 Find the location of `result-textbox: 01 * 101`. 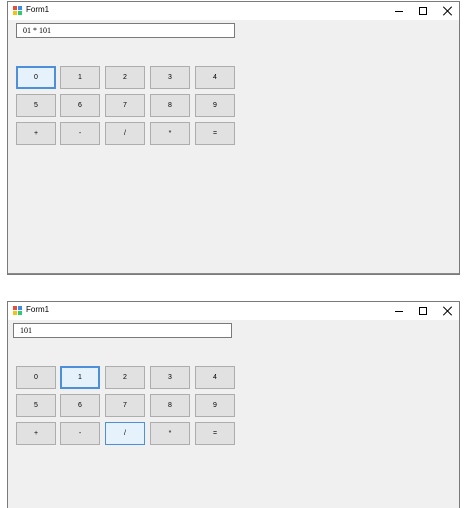

result-textbox: 01 * 101 is located at coordinates (125, 30).